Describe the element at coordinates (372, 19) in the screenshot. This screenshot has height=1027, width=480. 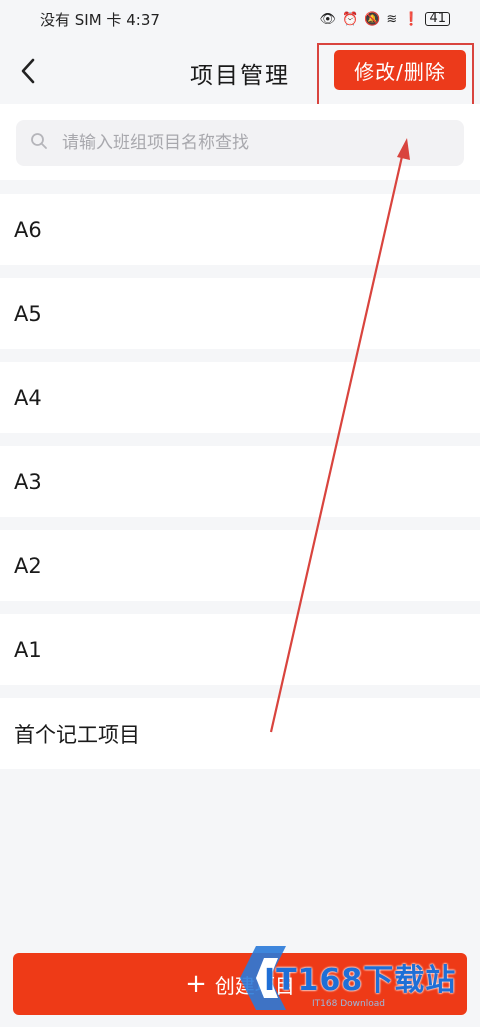
I see `mute-icon: 🔕` at that location.